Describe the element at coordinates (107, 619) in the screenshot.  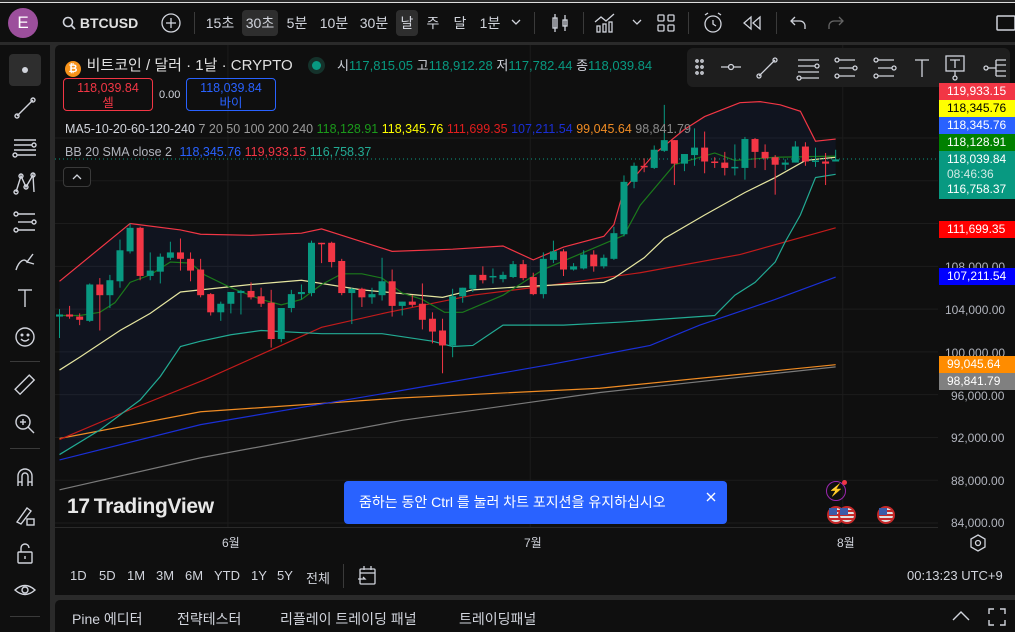
I see `tab-pine-editor: Pine 에디터` at that location.